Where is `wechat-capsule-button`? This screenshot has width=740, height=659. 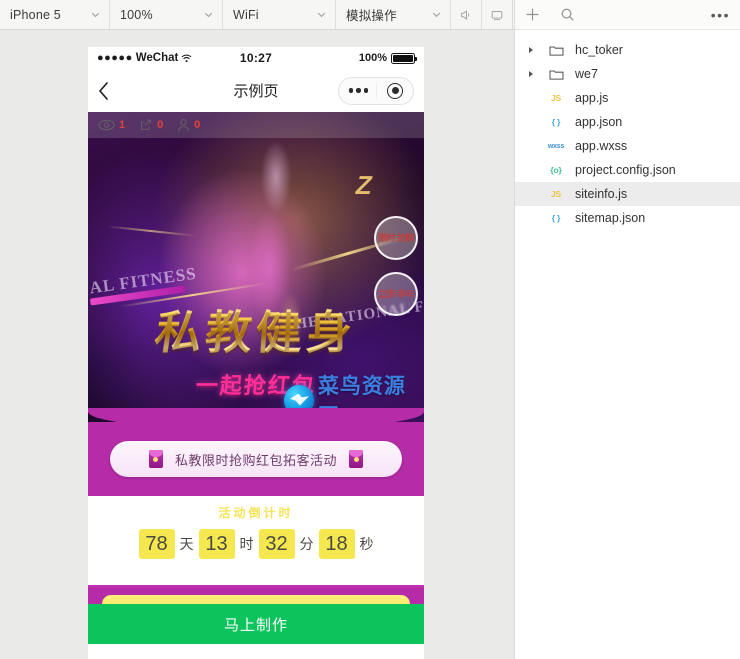
wechat-capsule-button is located at coordinates (376, 90).